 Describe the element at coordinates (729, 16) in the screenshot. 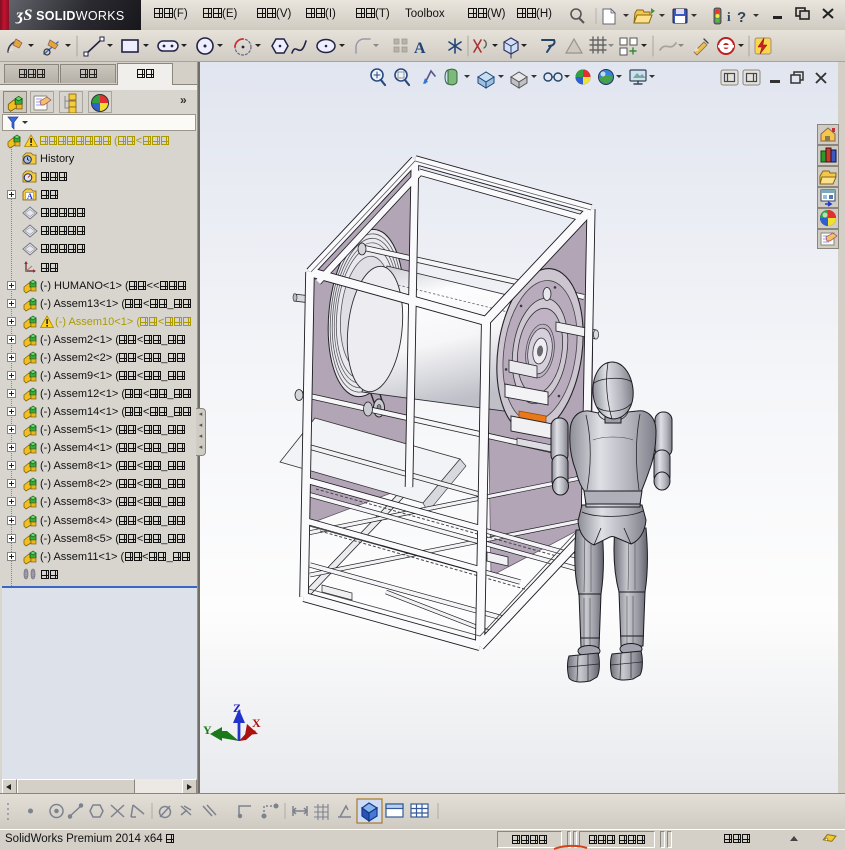

I see `svg-text: i` at that location.